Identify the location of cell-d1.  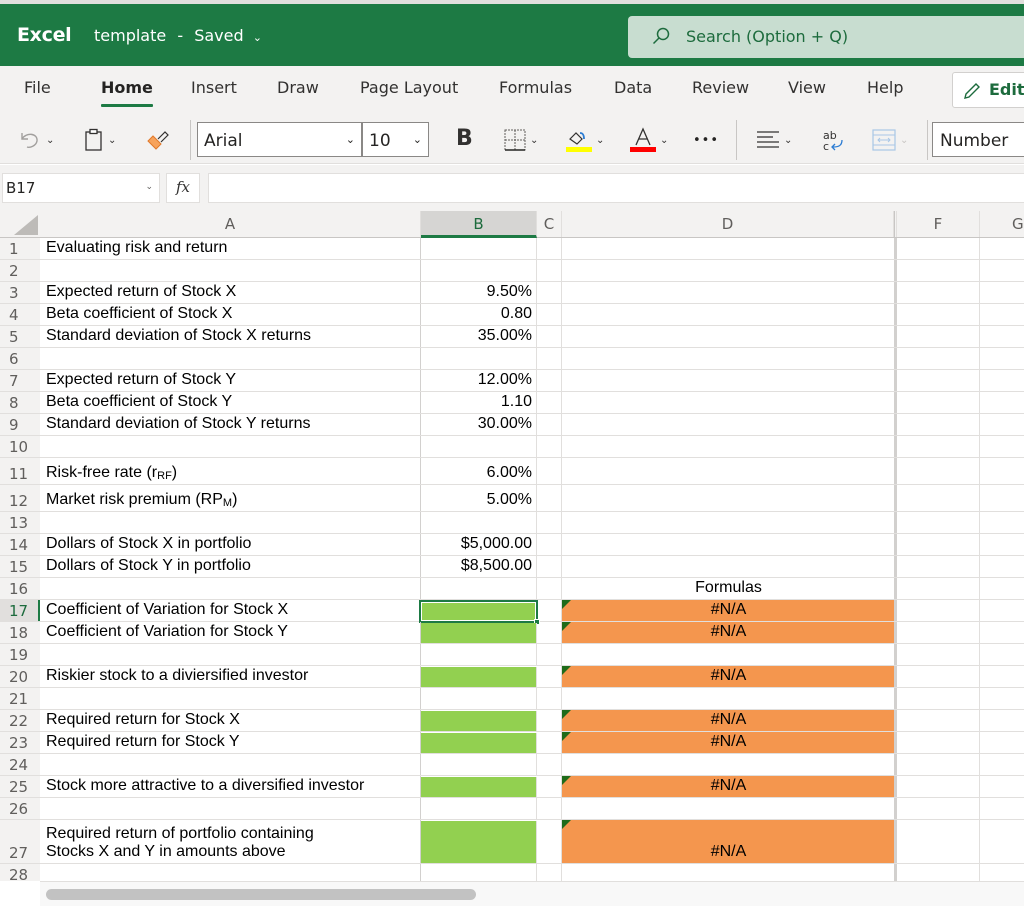
(729, 248).